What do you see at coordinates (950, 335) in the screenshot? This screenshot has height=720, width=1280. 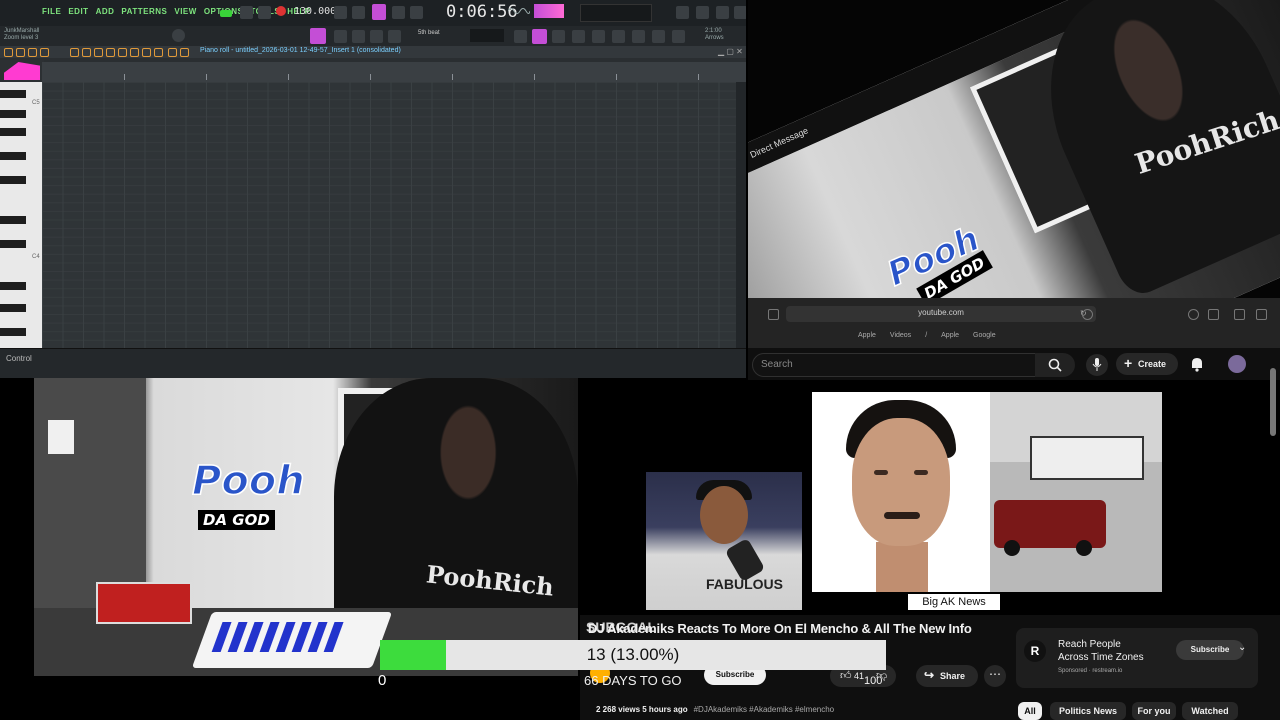 I see `bookmark-apple-2: Apple` at bounding box center [950, 335].